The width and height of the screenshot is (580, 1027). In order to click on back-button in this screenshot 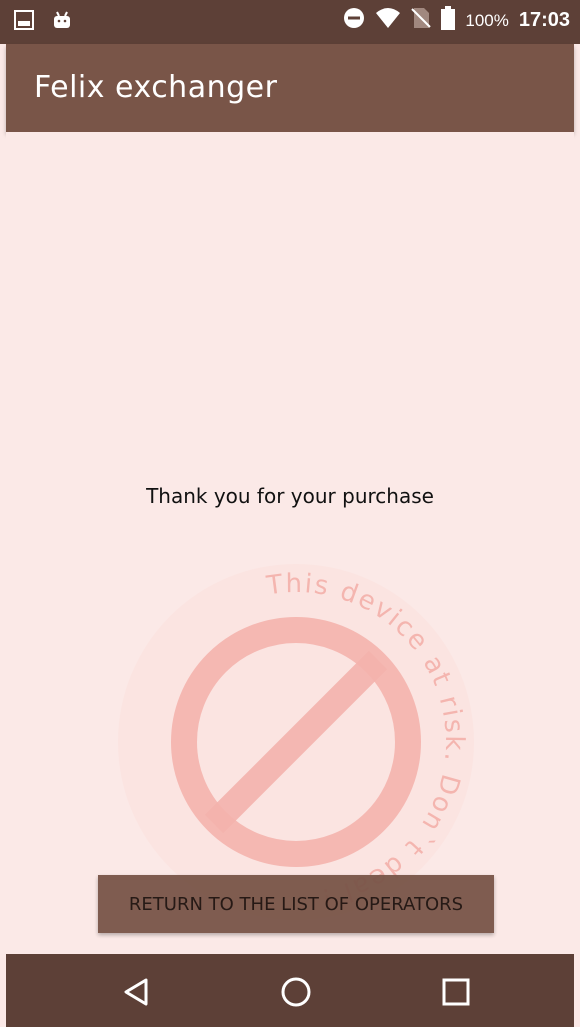, I will do `click(136, 992)`.